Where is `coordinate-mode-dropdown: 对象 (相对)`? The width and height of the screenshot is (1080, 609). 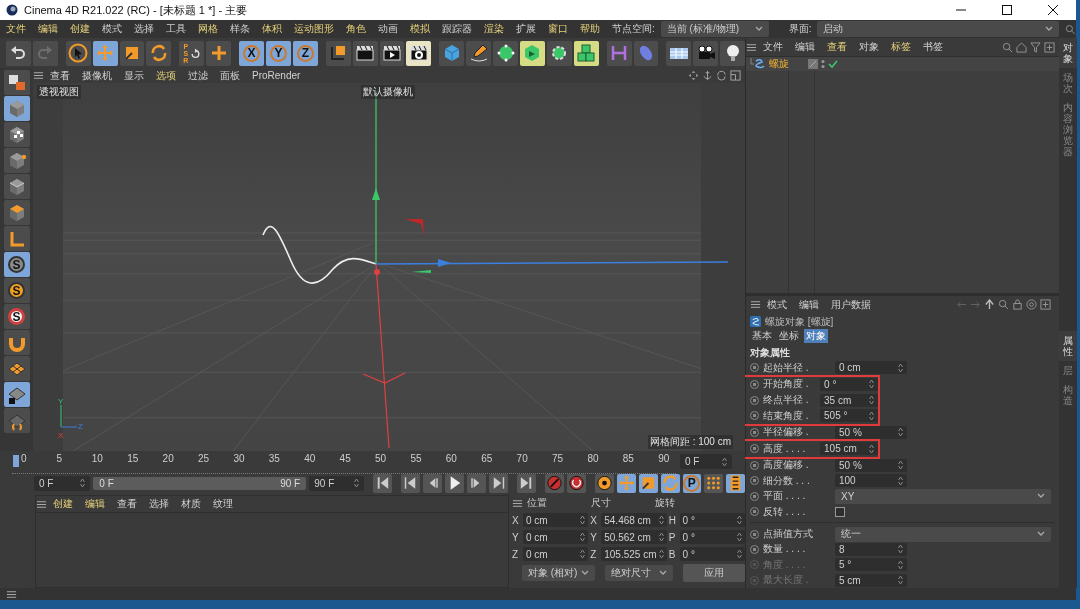 coordinate-mode-dropdown: 对象 (相对) is located at coordinates (559, 573).